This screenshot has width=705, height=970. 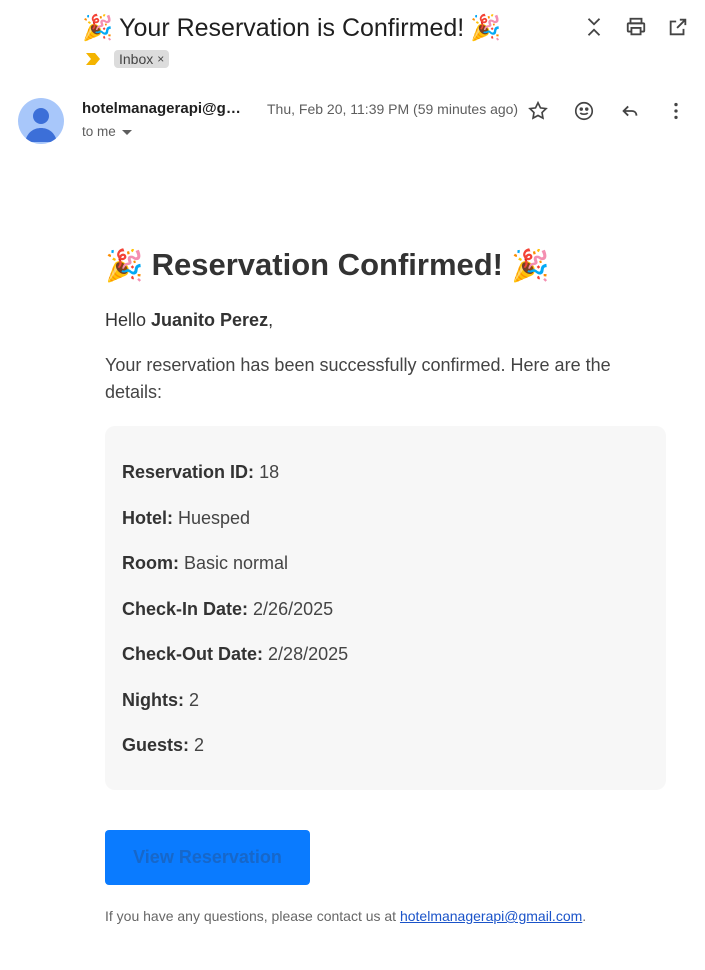 I want to click on detail-check-in: Check-In Date: 2/26/2025, so click(x=385, y=609).